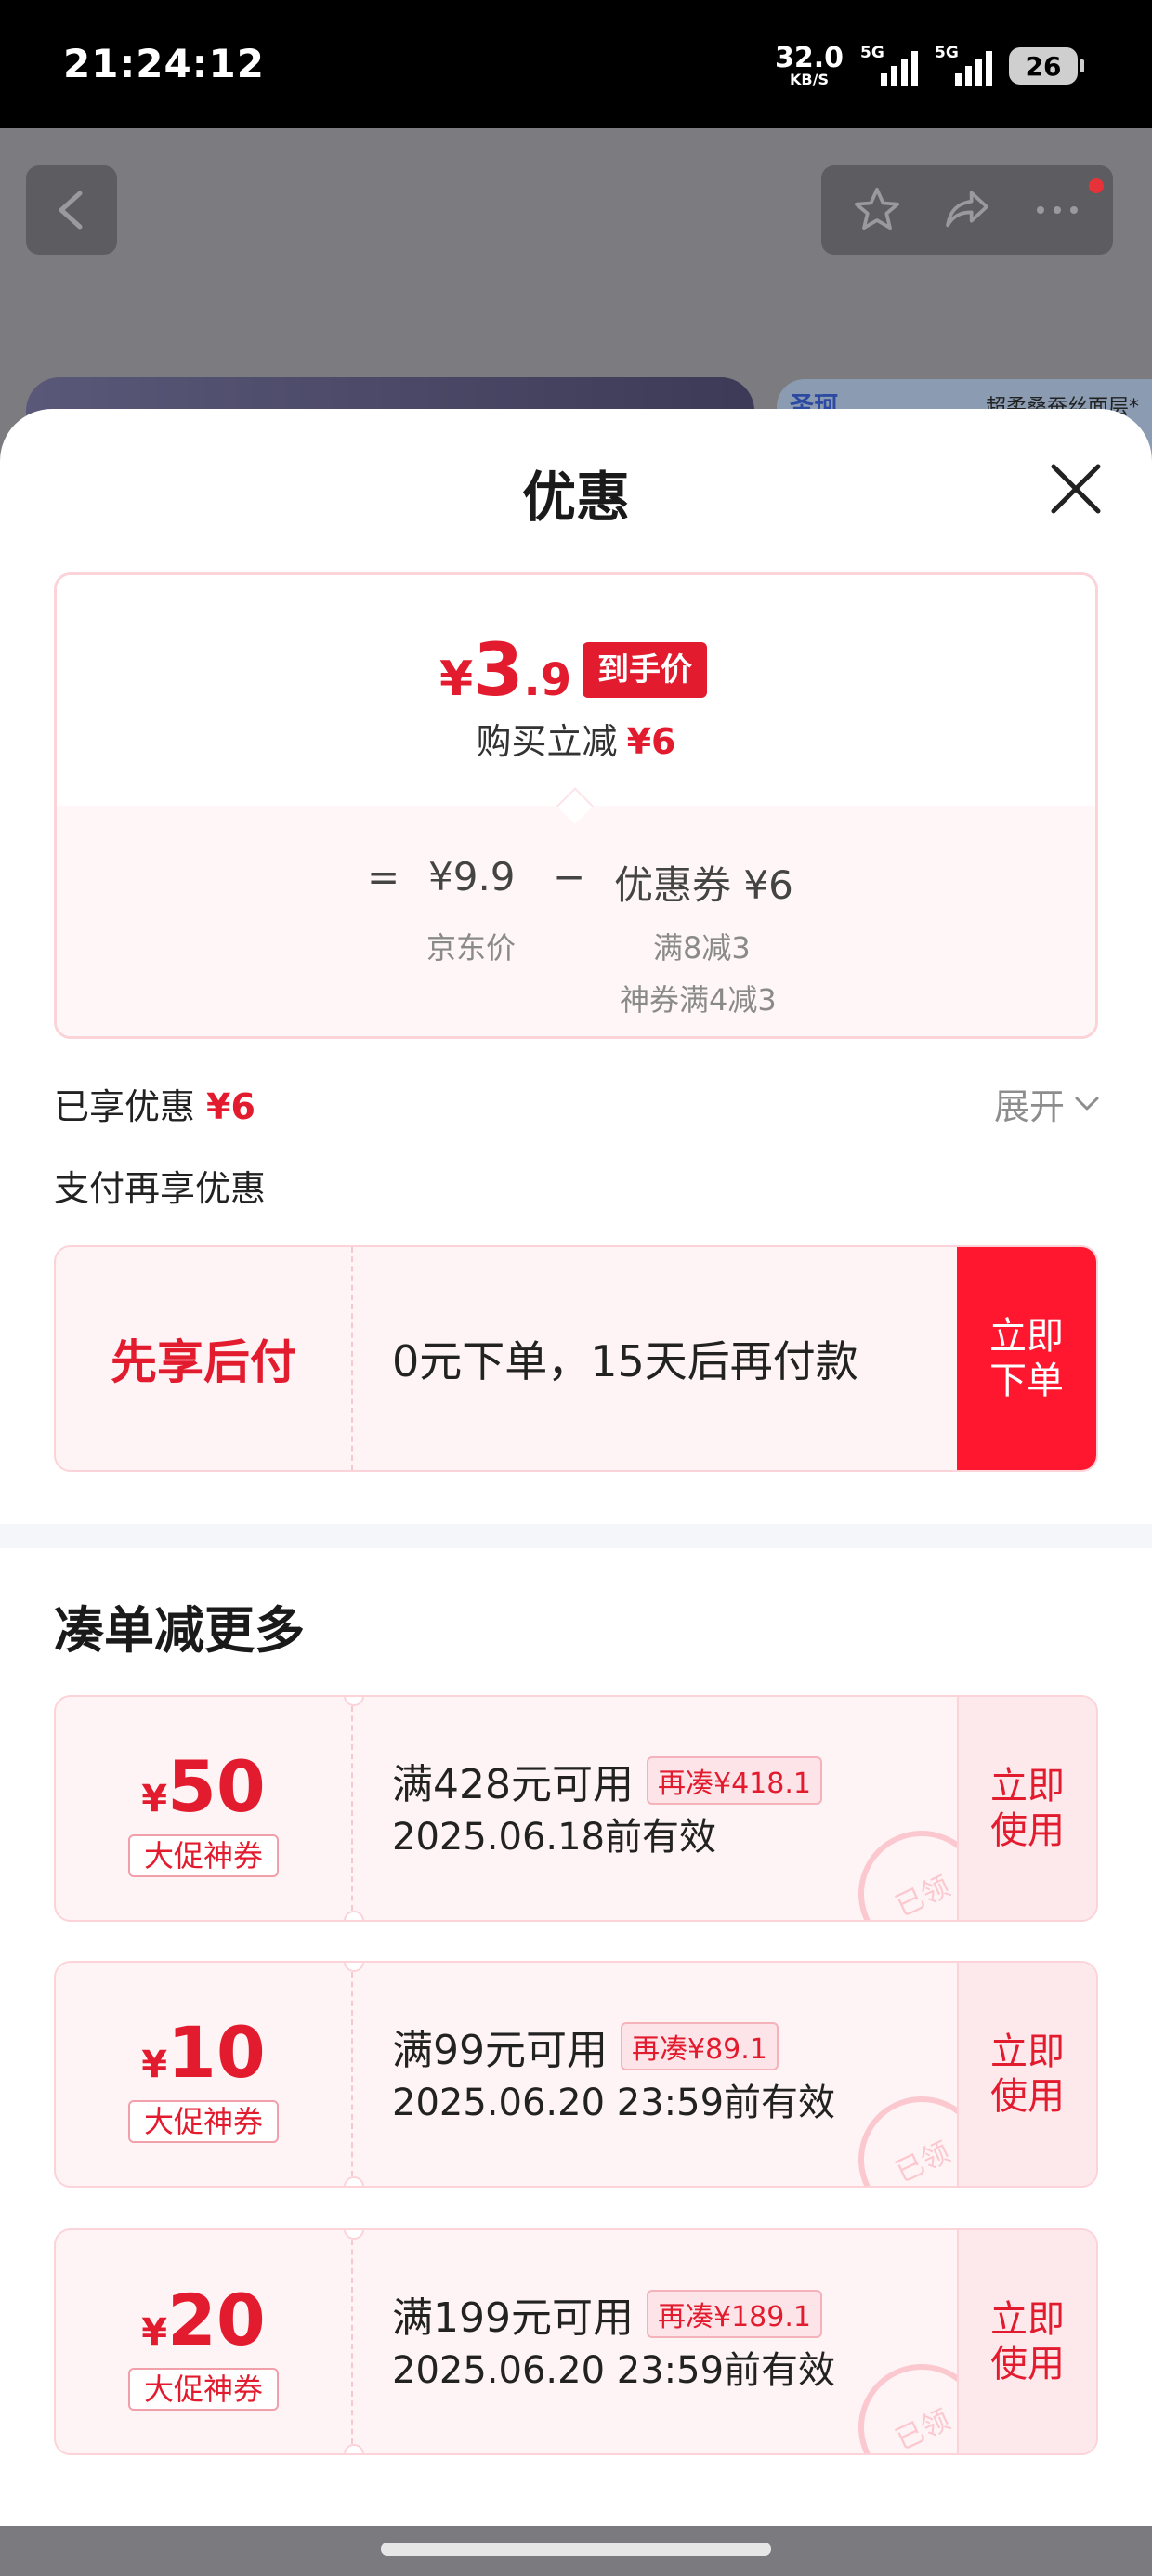 Image resolution: width=1152 pixels, height=2576 pixels. I want to click on coupon-amount-value: 20, so click(216, 2320).